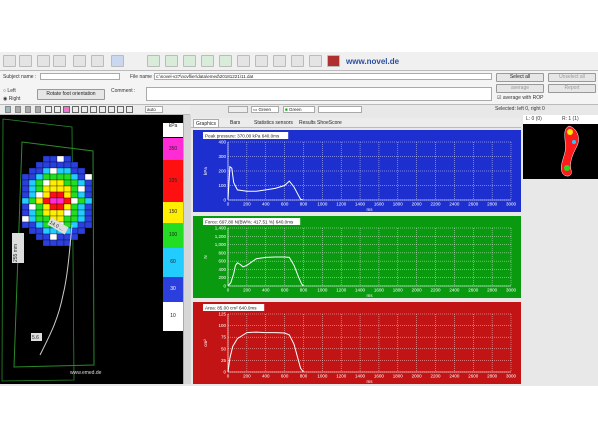 This screenshot has width=598, height=439. I want to click on foot-2-icon, so click(261, 61).